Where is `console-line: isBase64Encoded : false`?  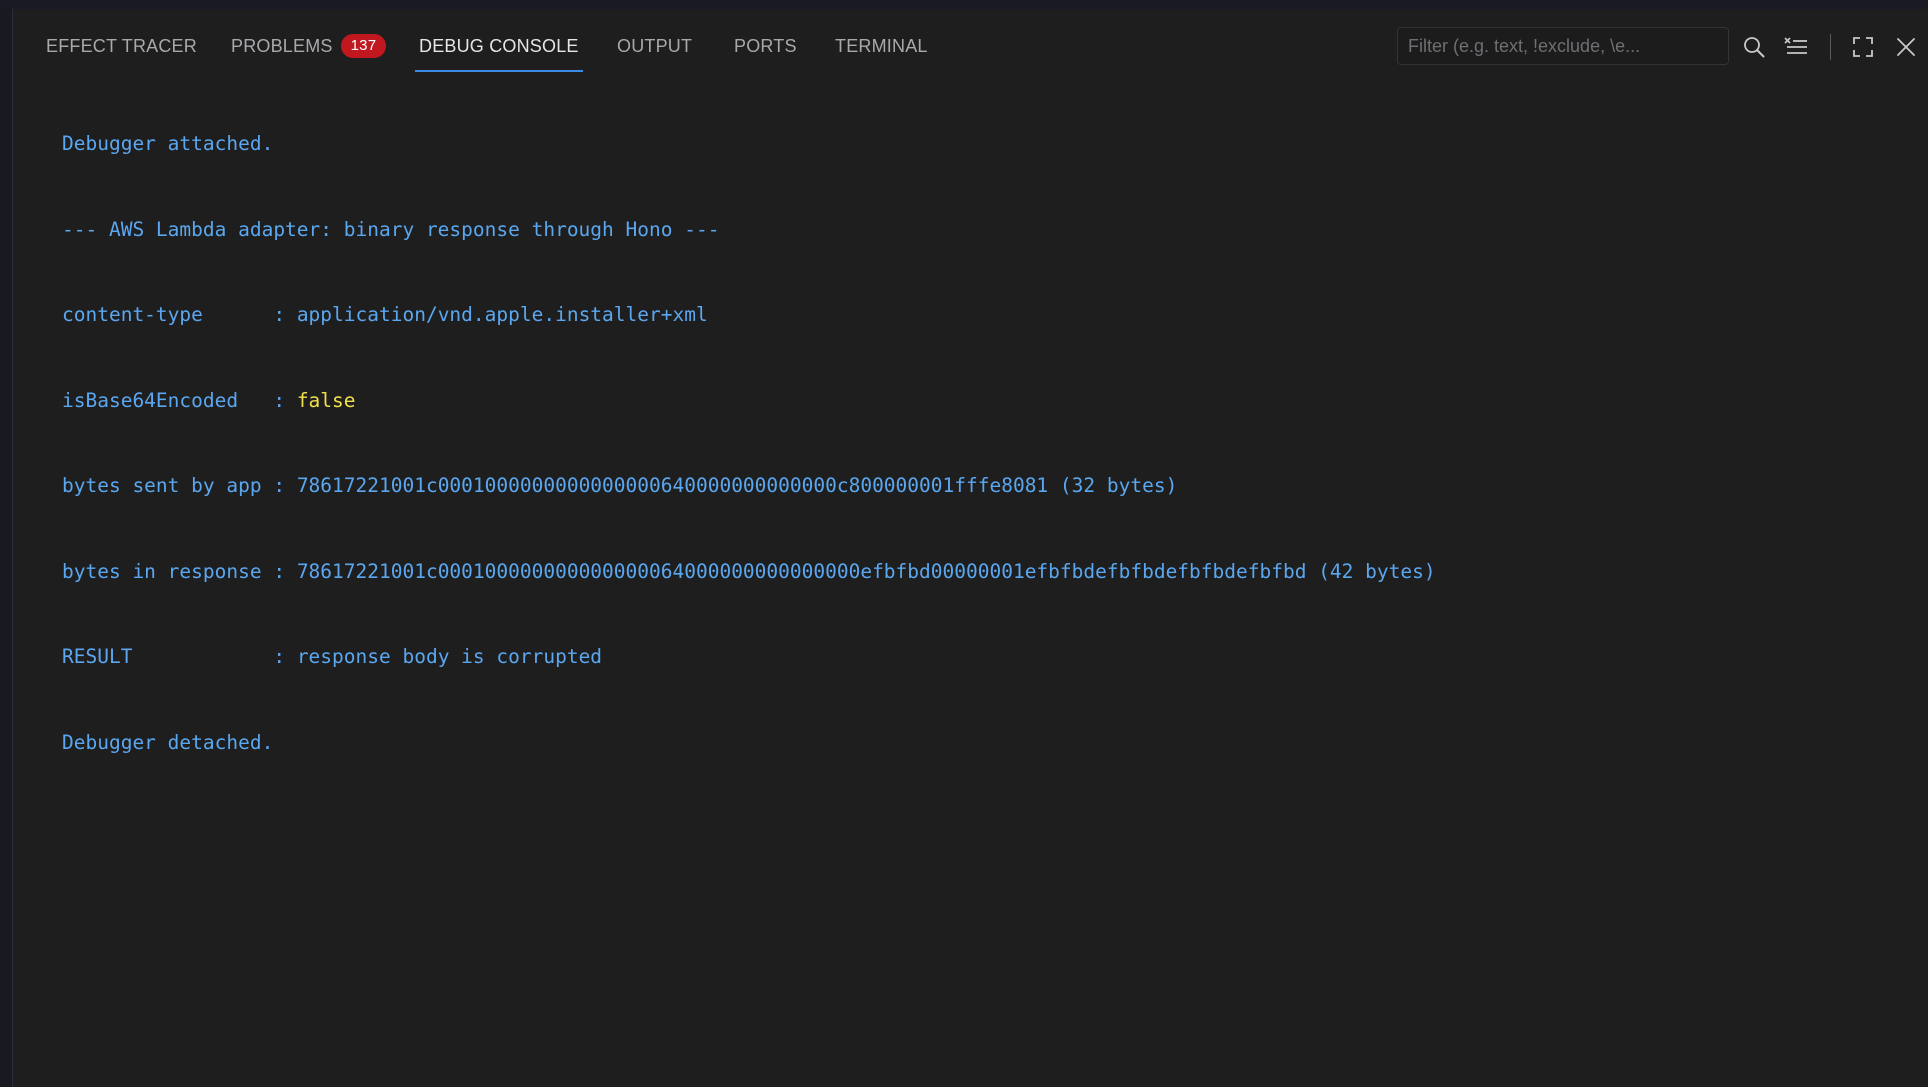 console-line: isBase64Encoded : false is located at coordinates (985, 401).